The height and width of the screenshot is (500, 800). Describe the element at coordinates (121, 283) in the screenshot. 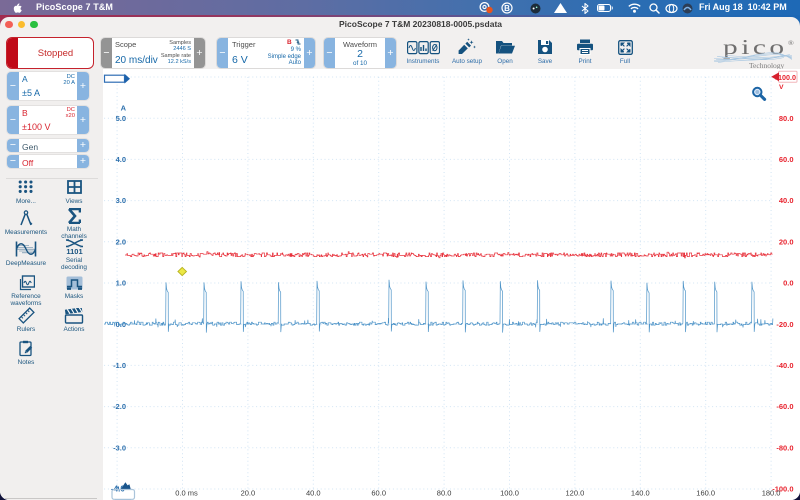

I see `svg-text: 1.0` at that location.